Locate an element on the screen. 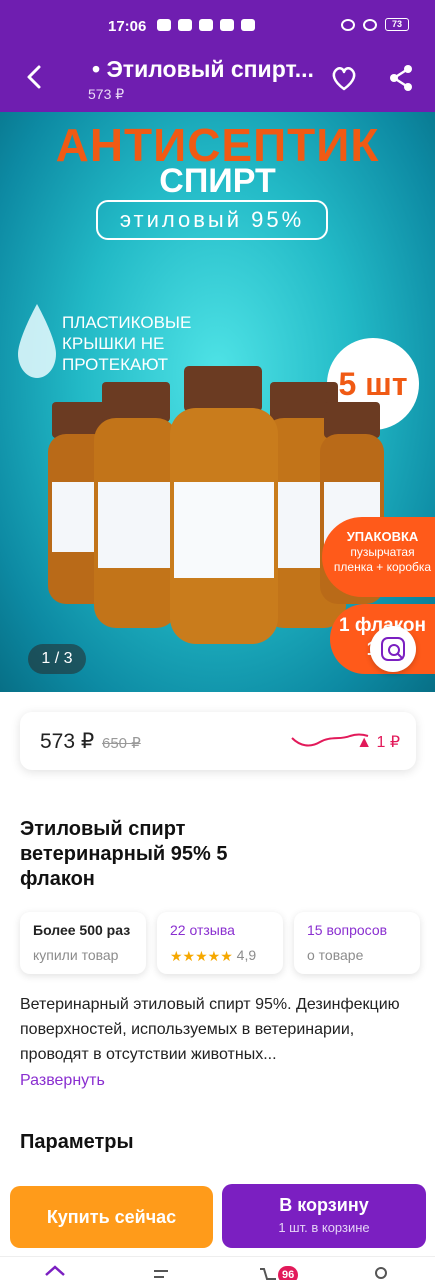  reviews-count: 22 отзыва is located at coordinates (202, 930).